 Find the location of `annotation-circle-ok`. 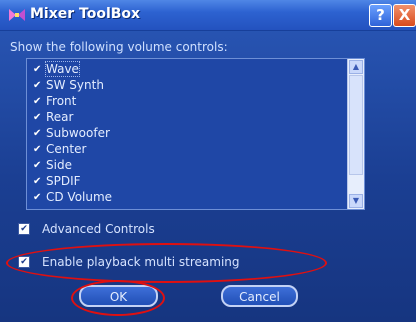

annotation-circle-ok is located at coordinates (118, 298).